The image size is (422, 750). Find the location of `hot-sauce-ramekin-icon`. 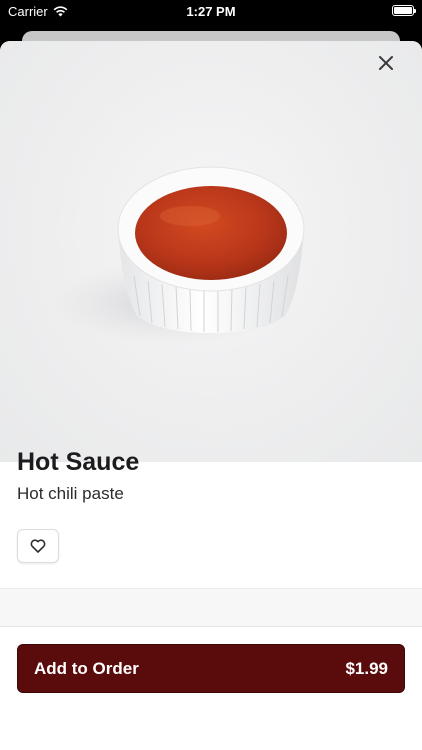

hot-sauce-ramekin-icon is located at coordinates (177, 255).